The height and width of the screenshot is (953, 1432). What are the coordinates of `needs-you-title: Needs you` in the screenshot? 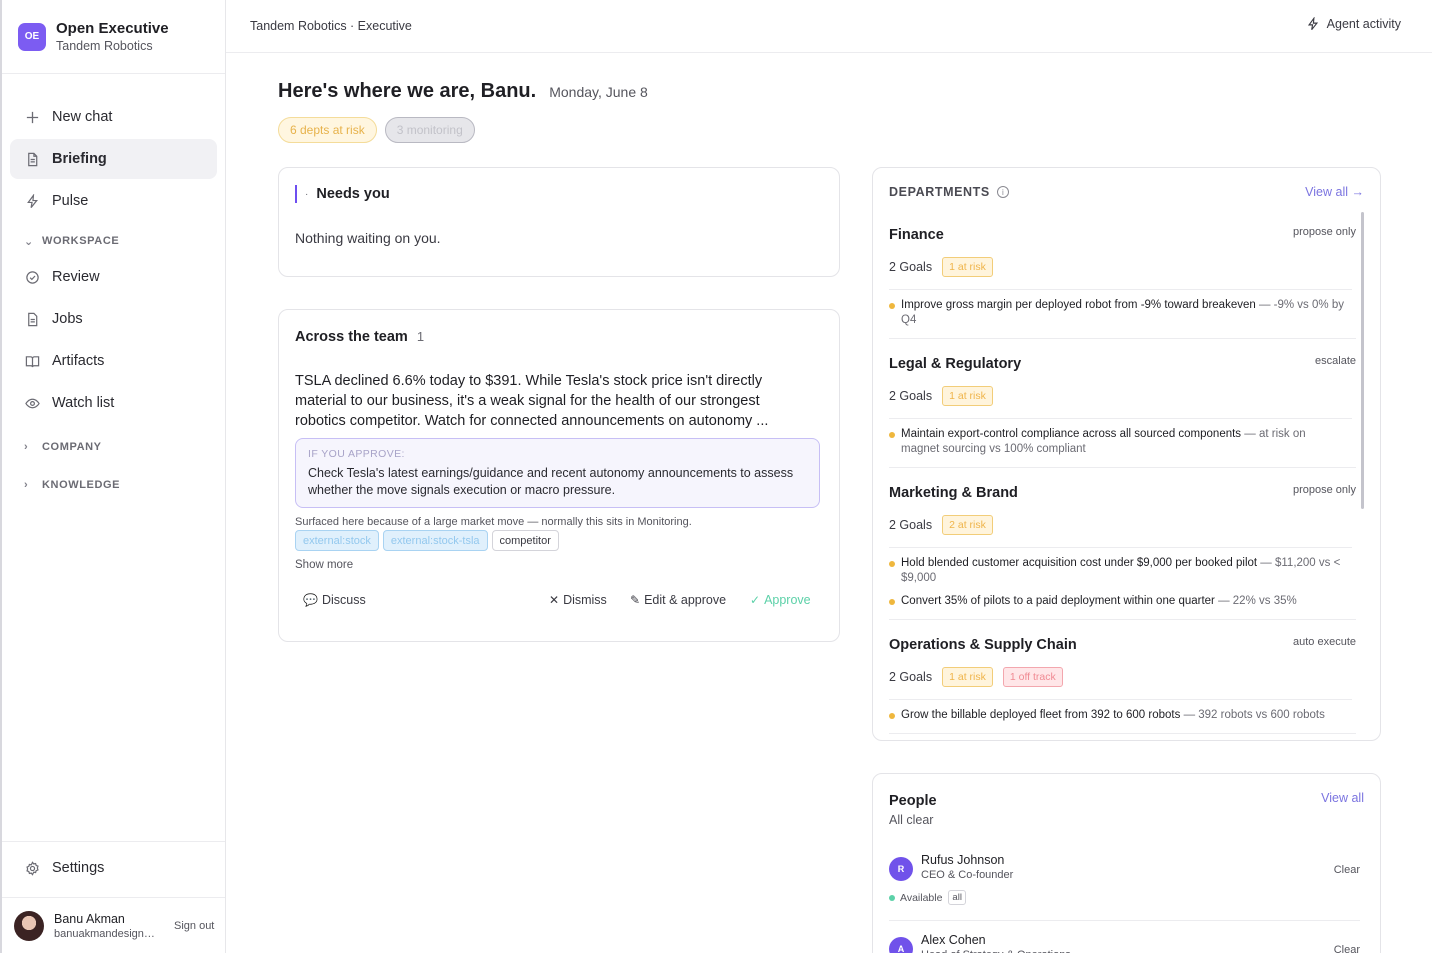 It's located at (353, 194).